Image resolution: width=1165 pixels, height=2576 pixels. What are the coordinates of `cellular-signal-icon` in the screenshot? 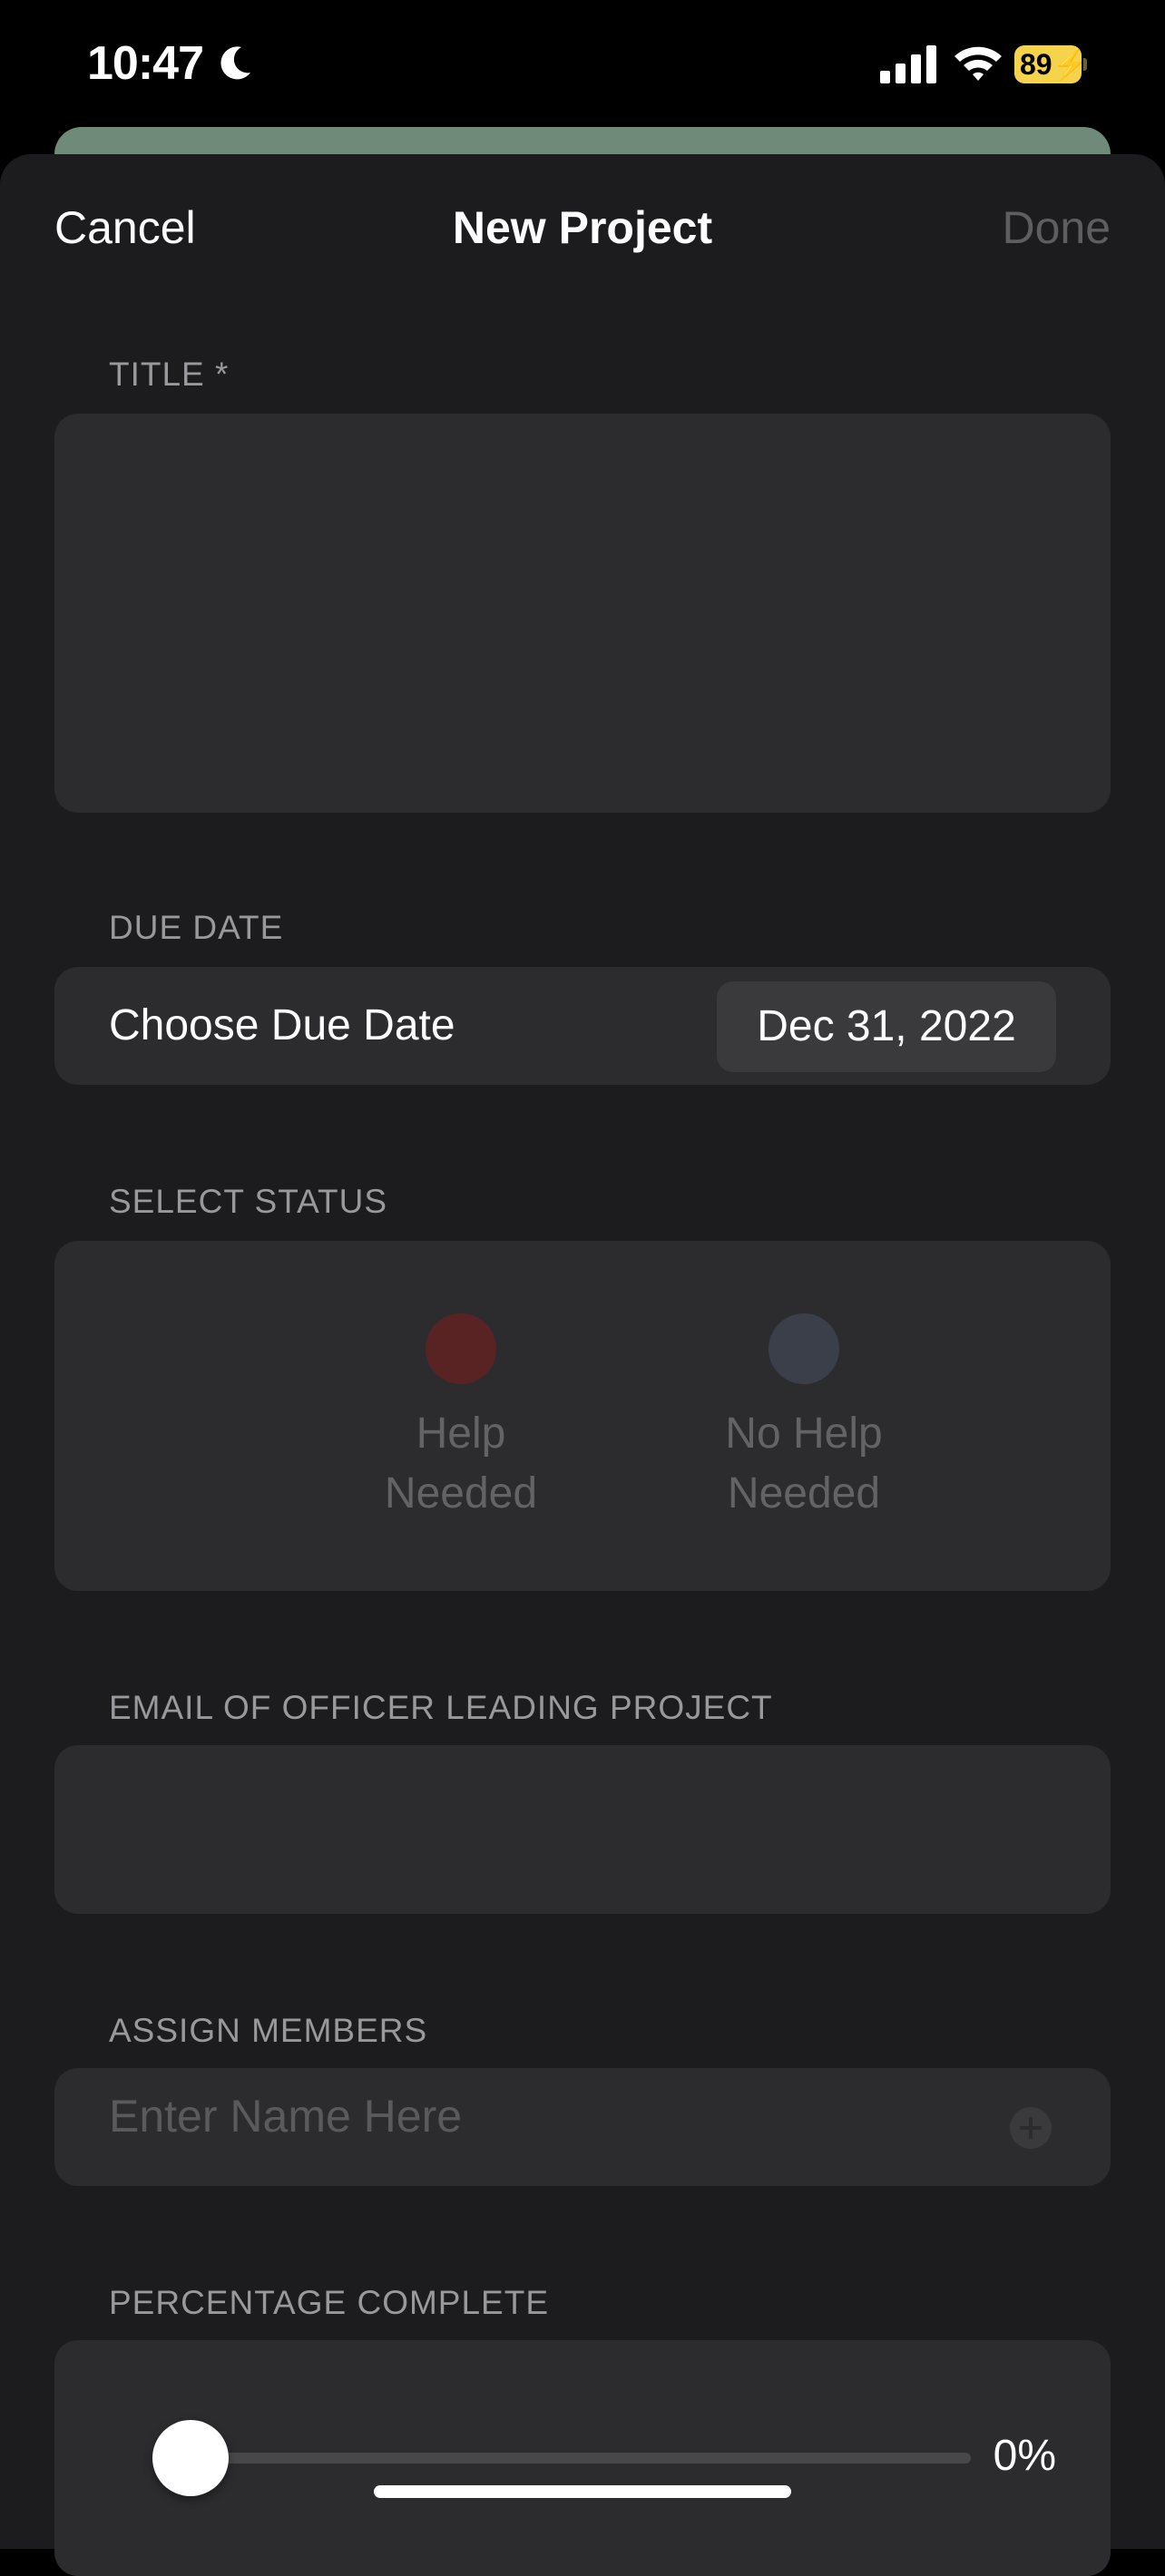 It's located at (908, 64).